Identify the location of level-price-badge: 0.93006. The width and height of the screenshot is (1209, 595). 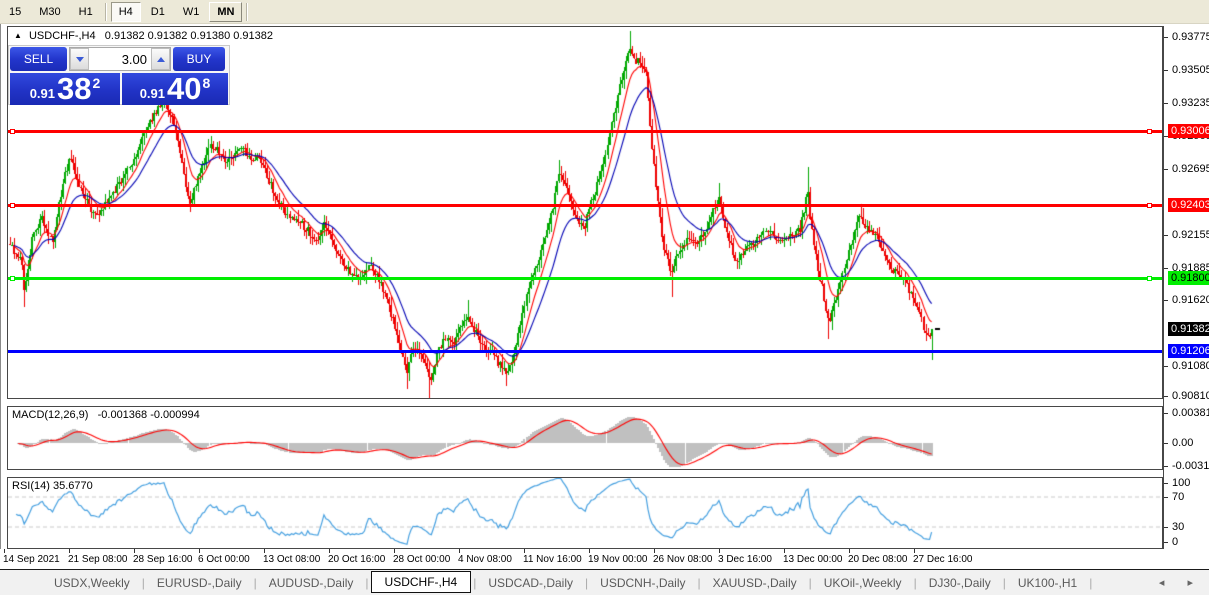
(1188, 131).